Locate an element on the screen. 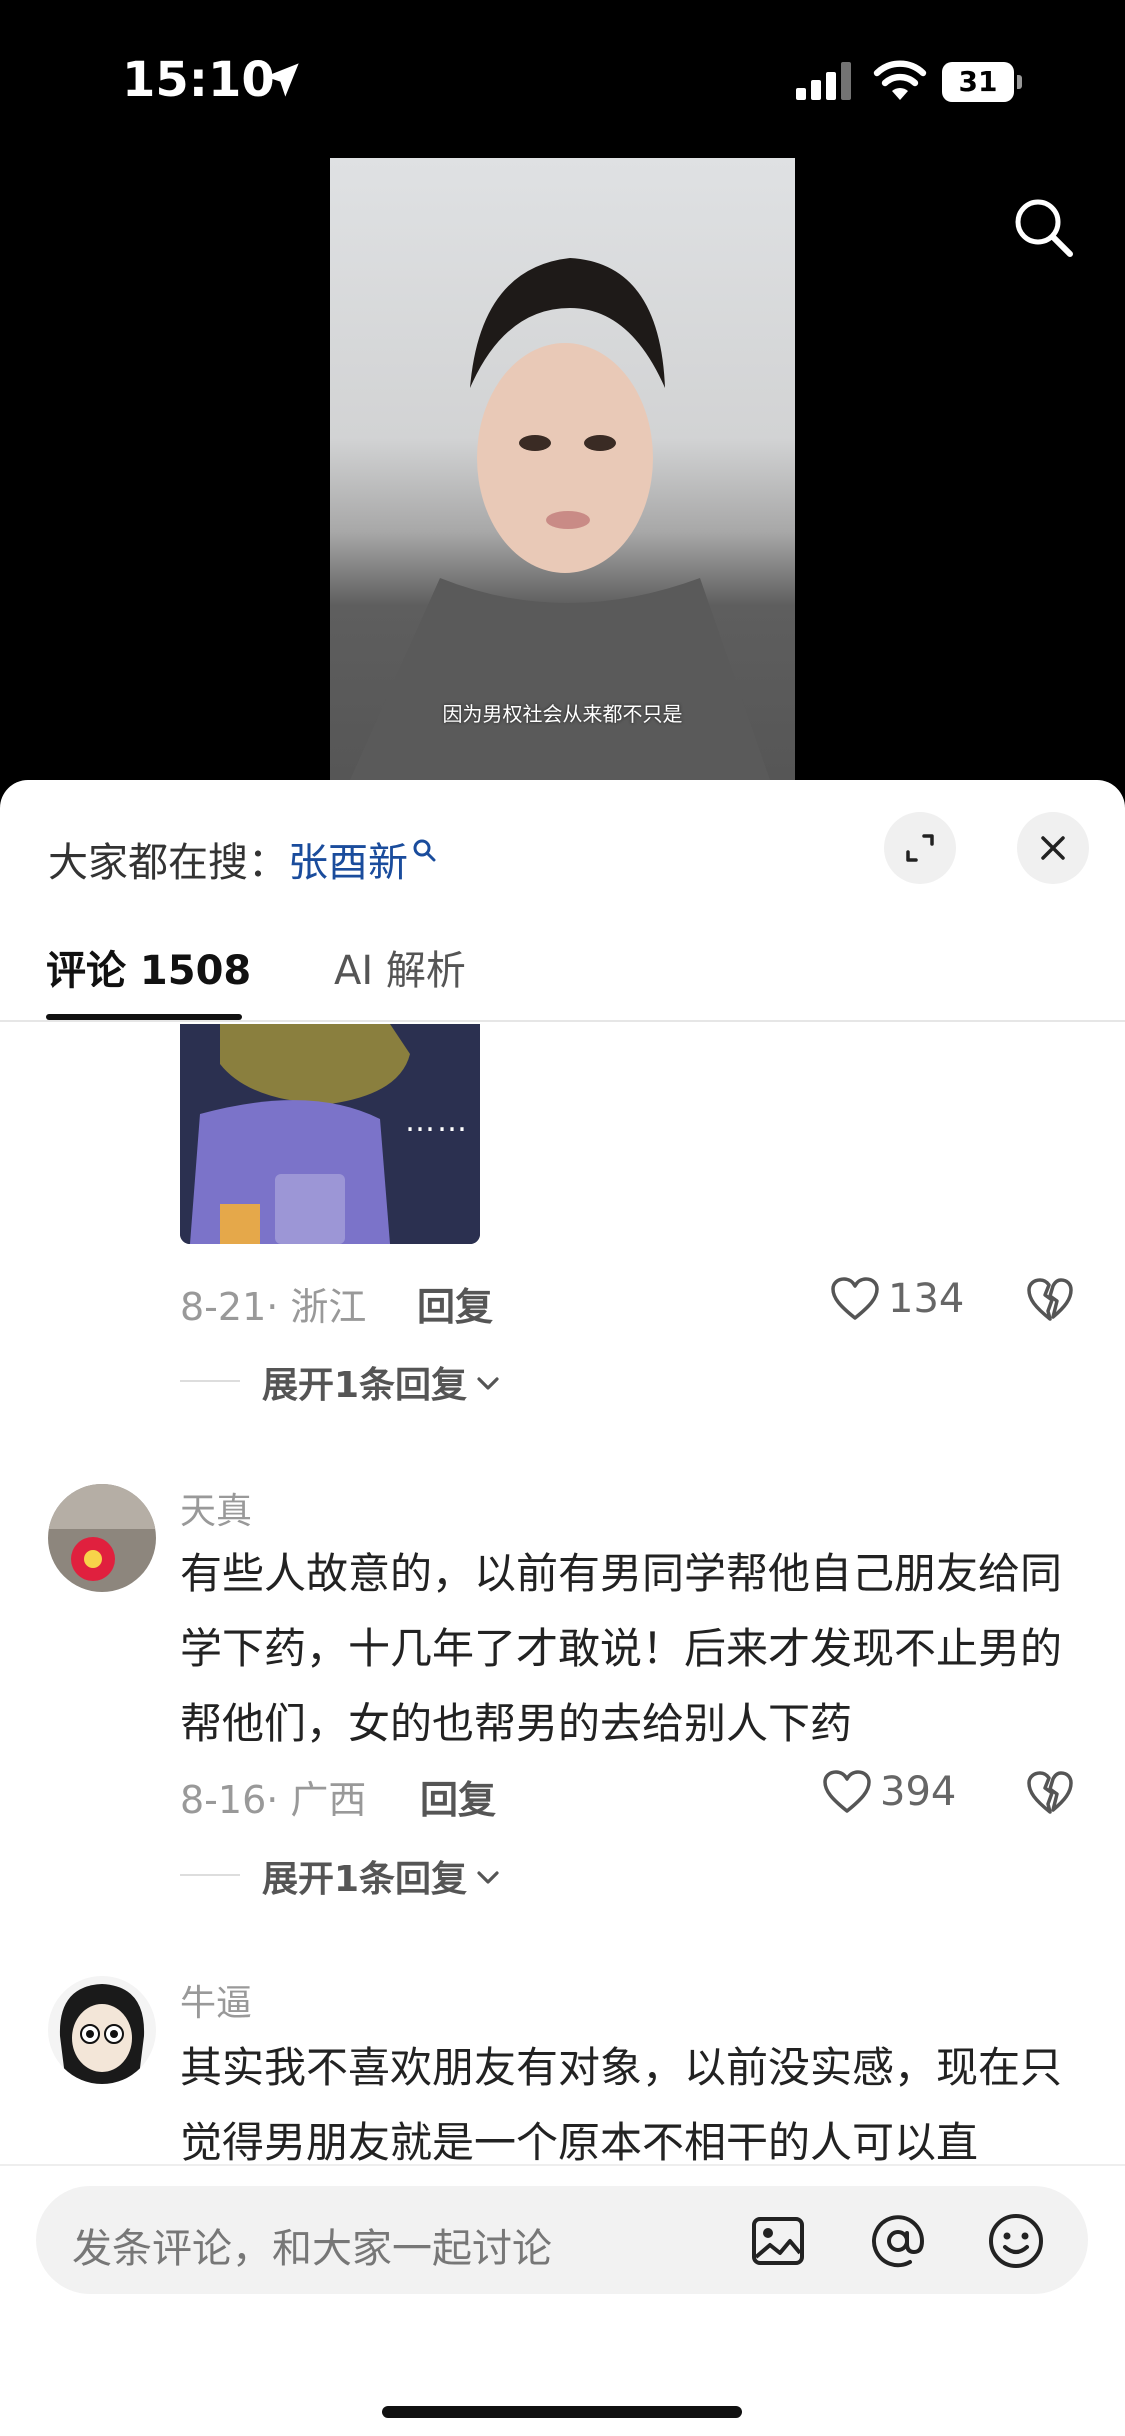  close-icon is located at coordinates (1053, 848).